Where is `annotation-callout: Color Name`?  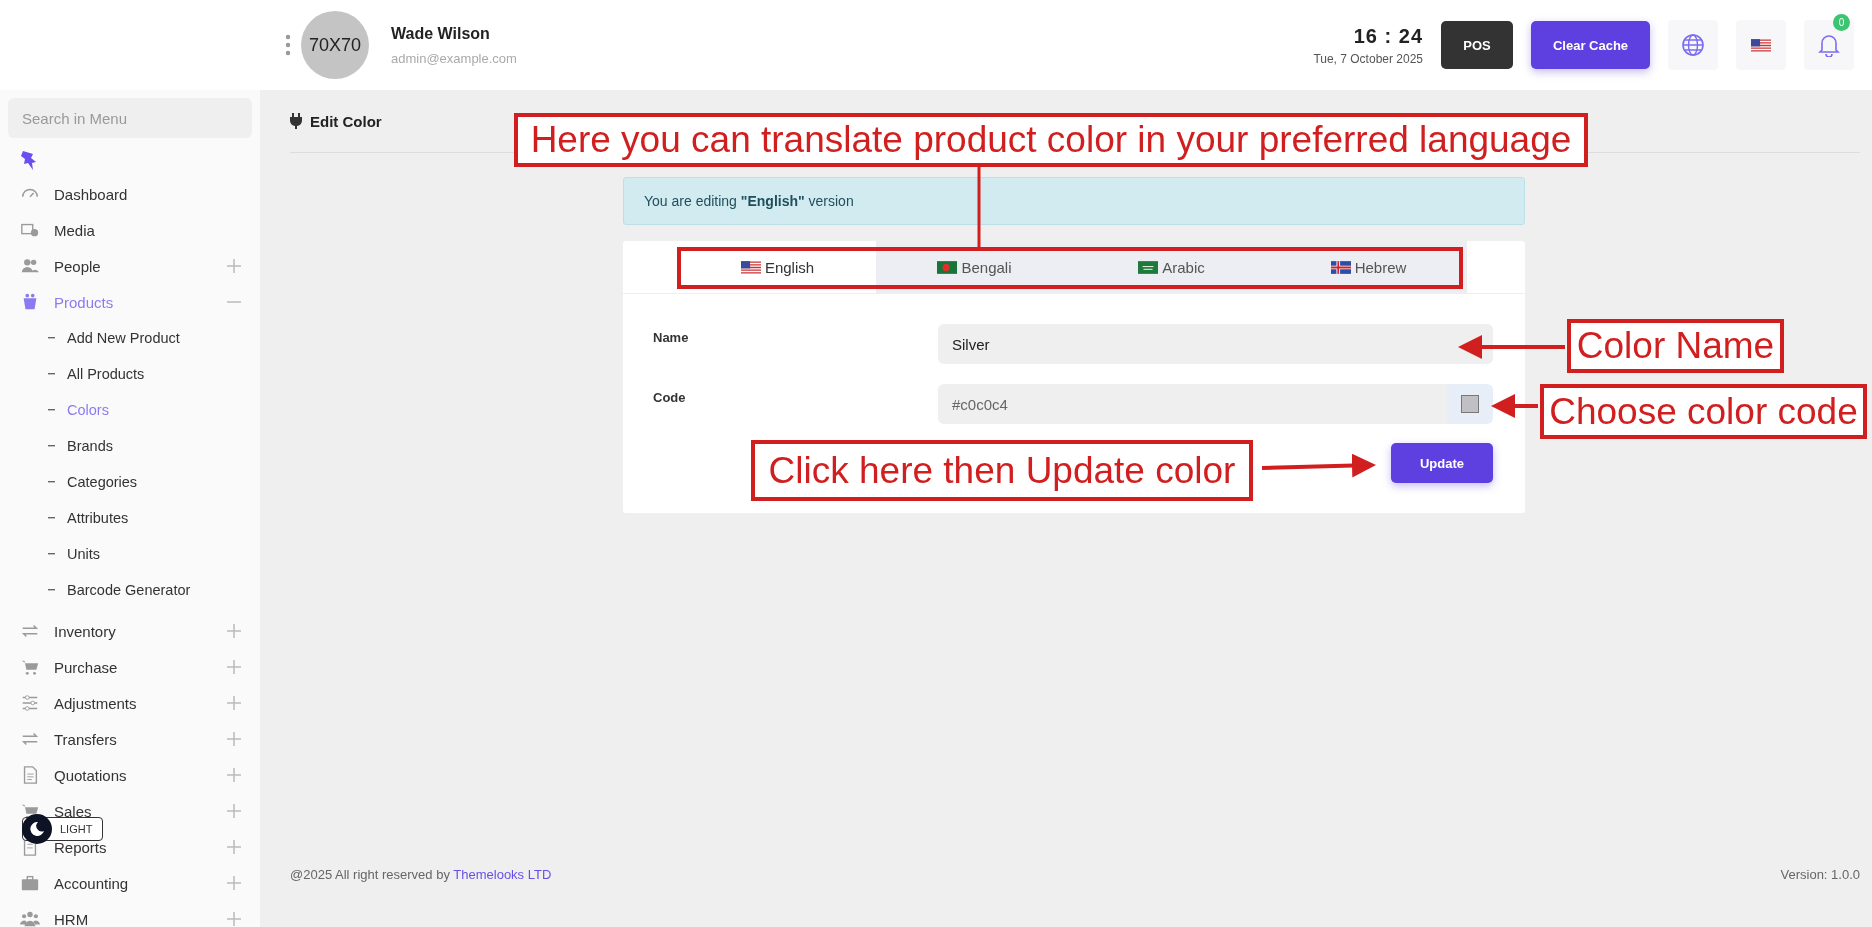 annotation-callout: Color Name is located at coordinates (1675, 346).